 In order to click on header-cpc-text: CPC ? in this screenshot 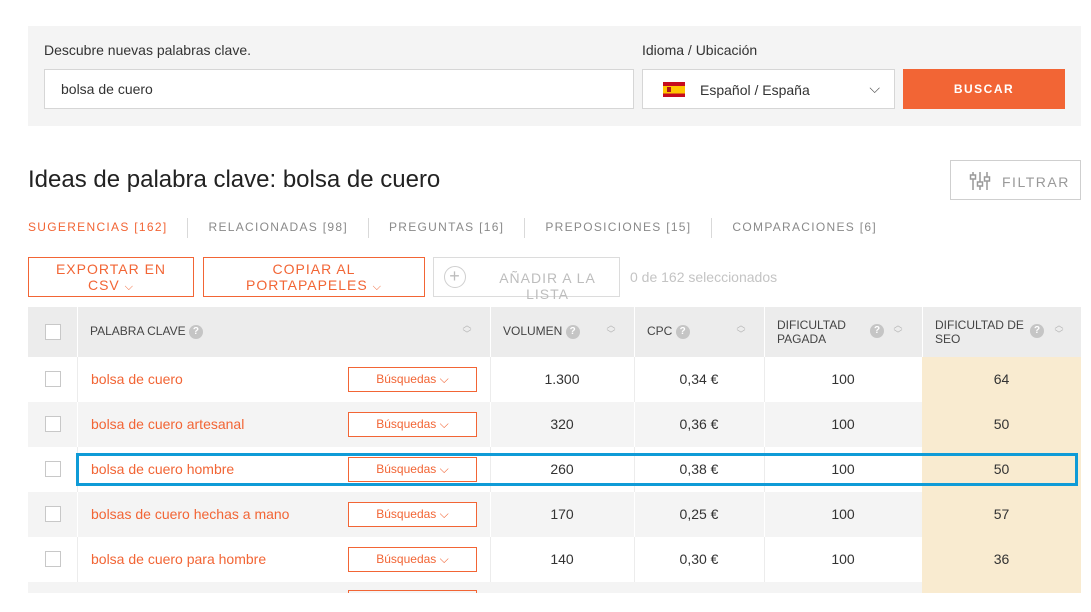, I will do `click(668, 331)`.